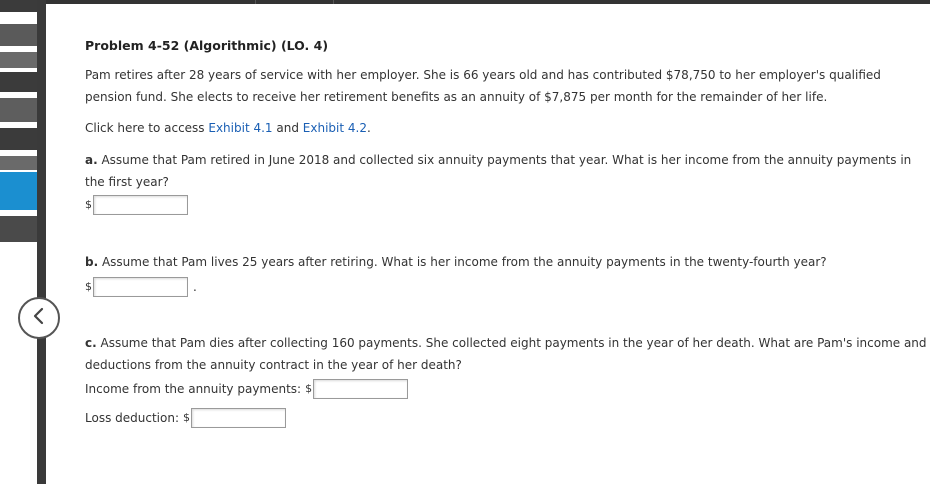  I want to click on loss-answer-row: Loss deduction: $, so click(185, 418).